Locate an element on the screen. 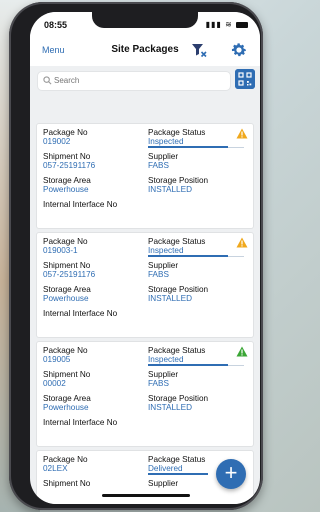  home-indicator is located at coordinates (146, 495).